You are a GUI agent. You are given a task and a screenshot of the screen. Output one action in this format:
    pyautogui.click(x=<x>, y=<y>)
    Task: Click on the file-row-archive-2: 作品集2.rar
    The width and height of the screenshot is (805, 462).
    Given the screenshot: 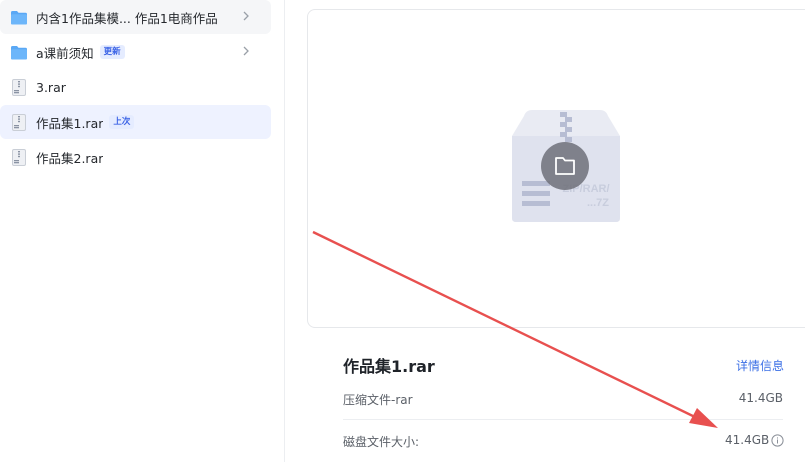 What is the action you would take?
    pyautogui.click(x=135, y=157)
    